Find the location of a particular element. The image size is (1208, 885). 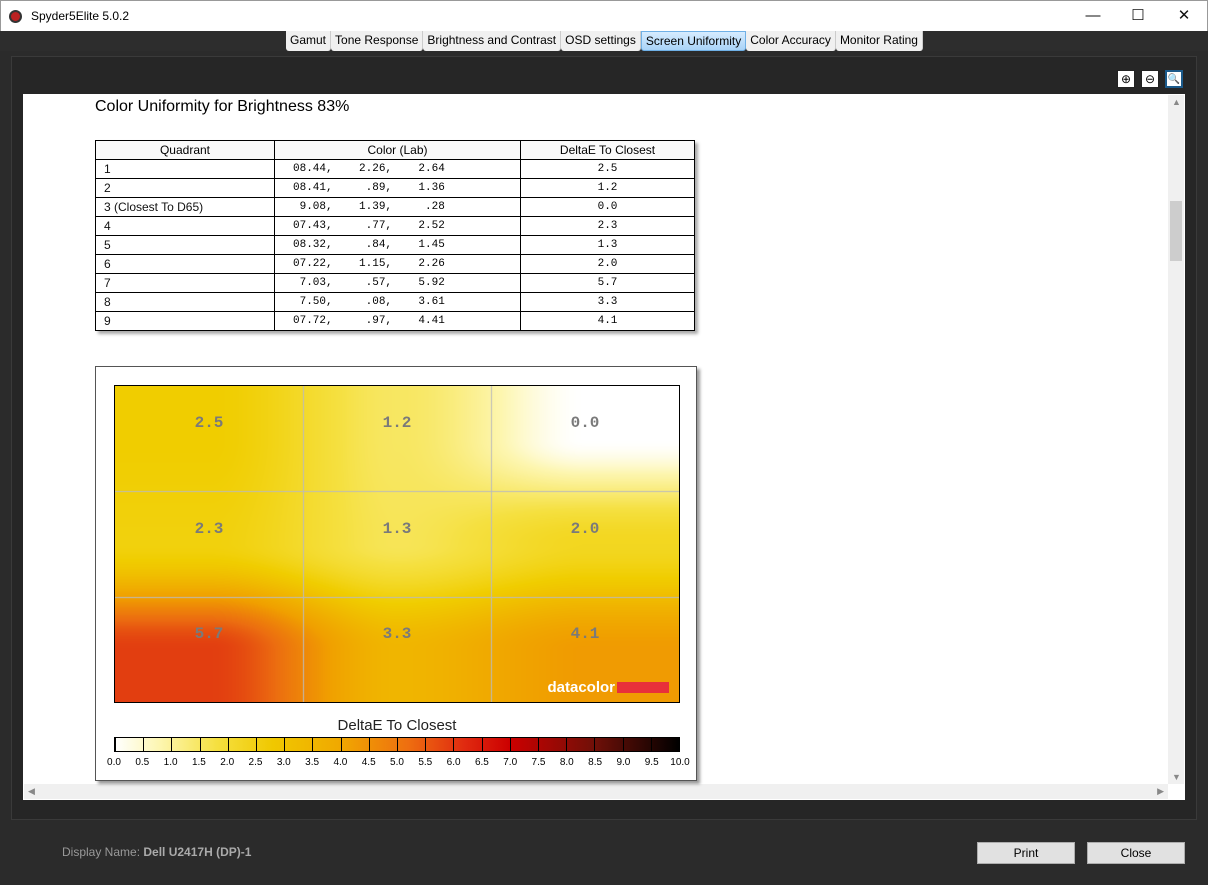

colorbar-tick-label: 2.0 is located at coordinates (227, 762).